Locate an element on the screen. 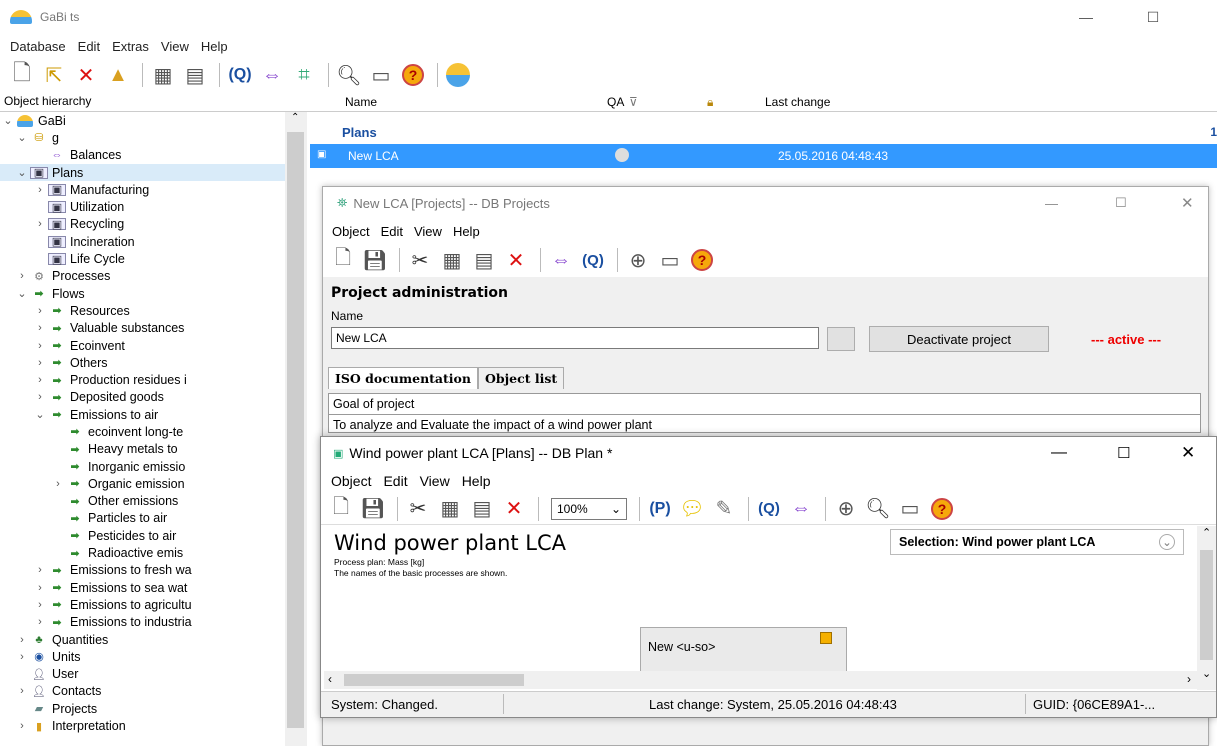 The height and width of the screenshot is (746, 1217). tree-item: › ▣ Recycling is located at coordinates (142, 224).